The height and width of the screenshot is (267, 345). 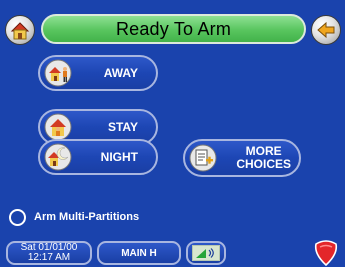 I want to click on home-button, so click(x=20, y=30).